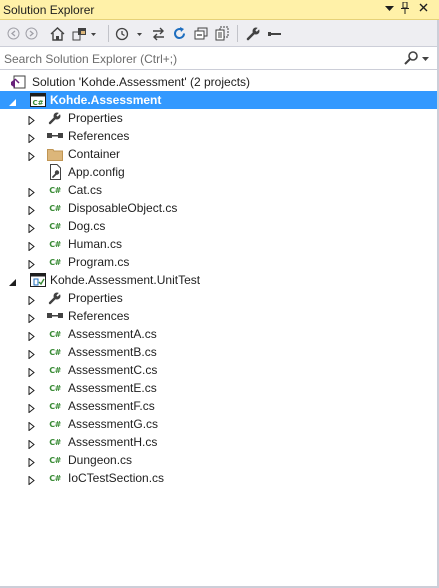 The width and height of the screenshot is (439, 588). What do you see at coordinates (55, 172) in the screenshot?
I see `config-file-icon` at bounding box center [55, 172].